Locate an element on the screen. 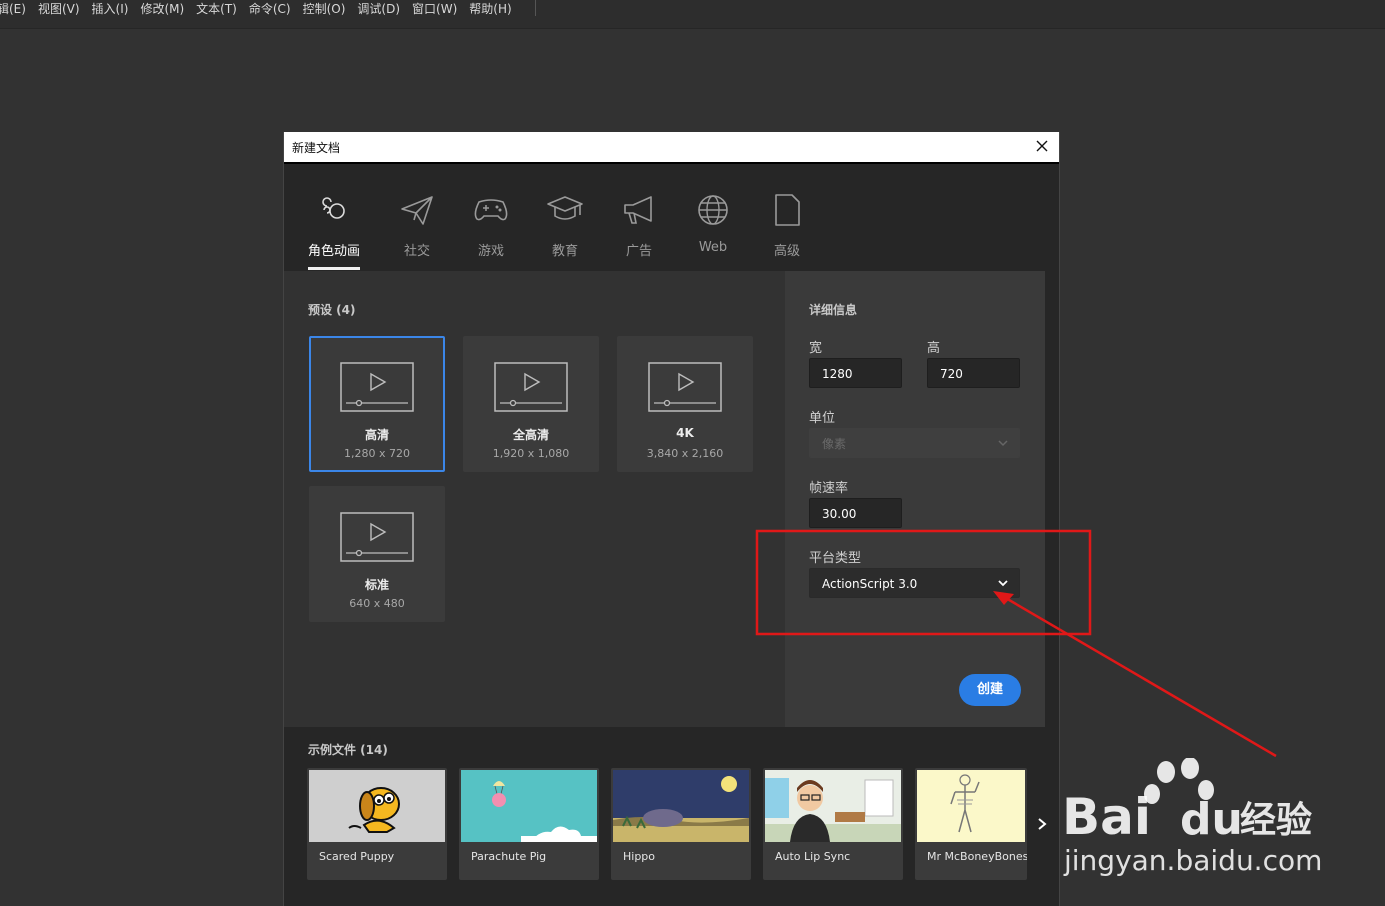 The height and width of the screenshot is (906, 1385). unit-select: 像素 is located at coordinates (914, 443).